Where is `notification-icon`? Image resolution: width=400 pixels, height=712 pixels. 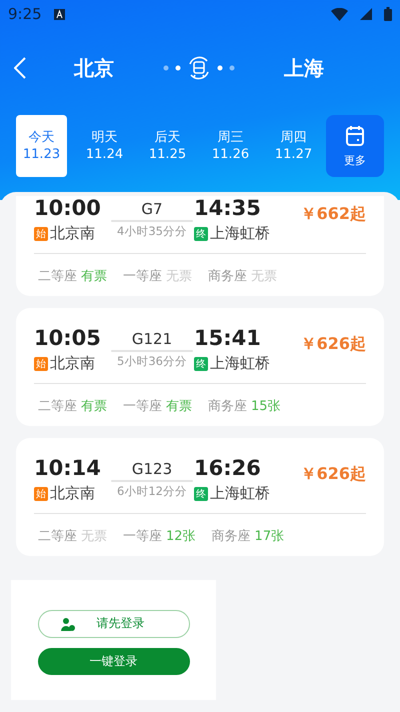 notification-icon is located at coordinates (59, 14).